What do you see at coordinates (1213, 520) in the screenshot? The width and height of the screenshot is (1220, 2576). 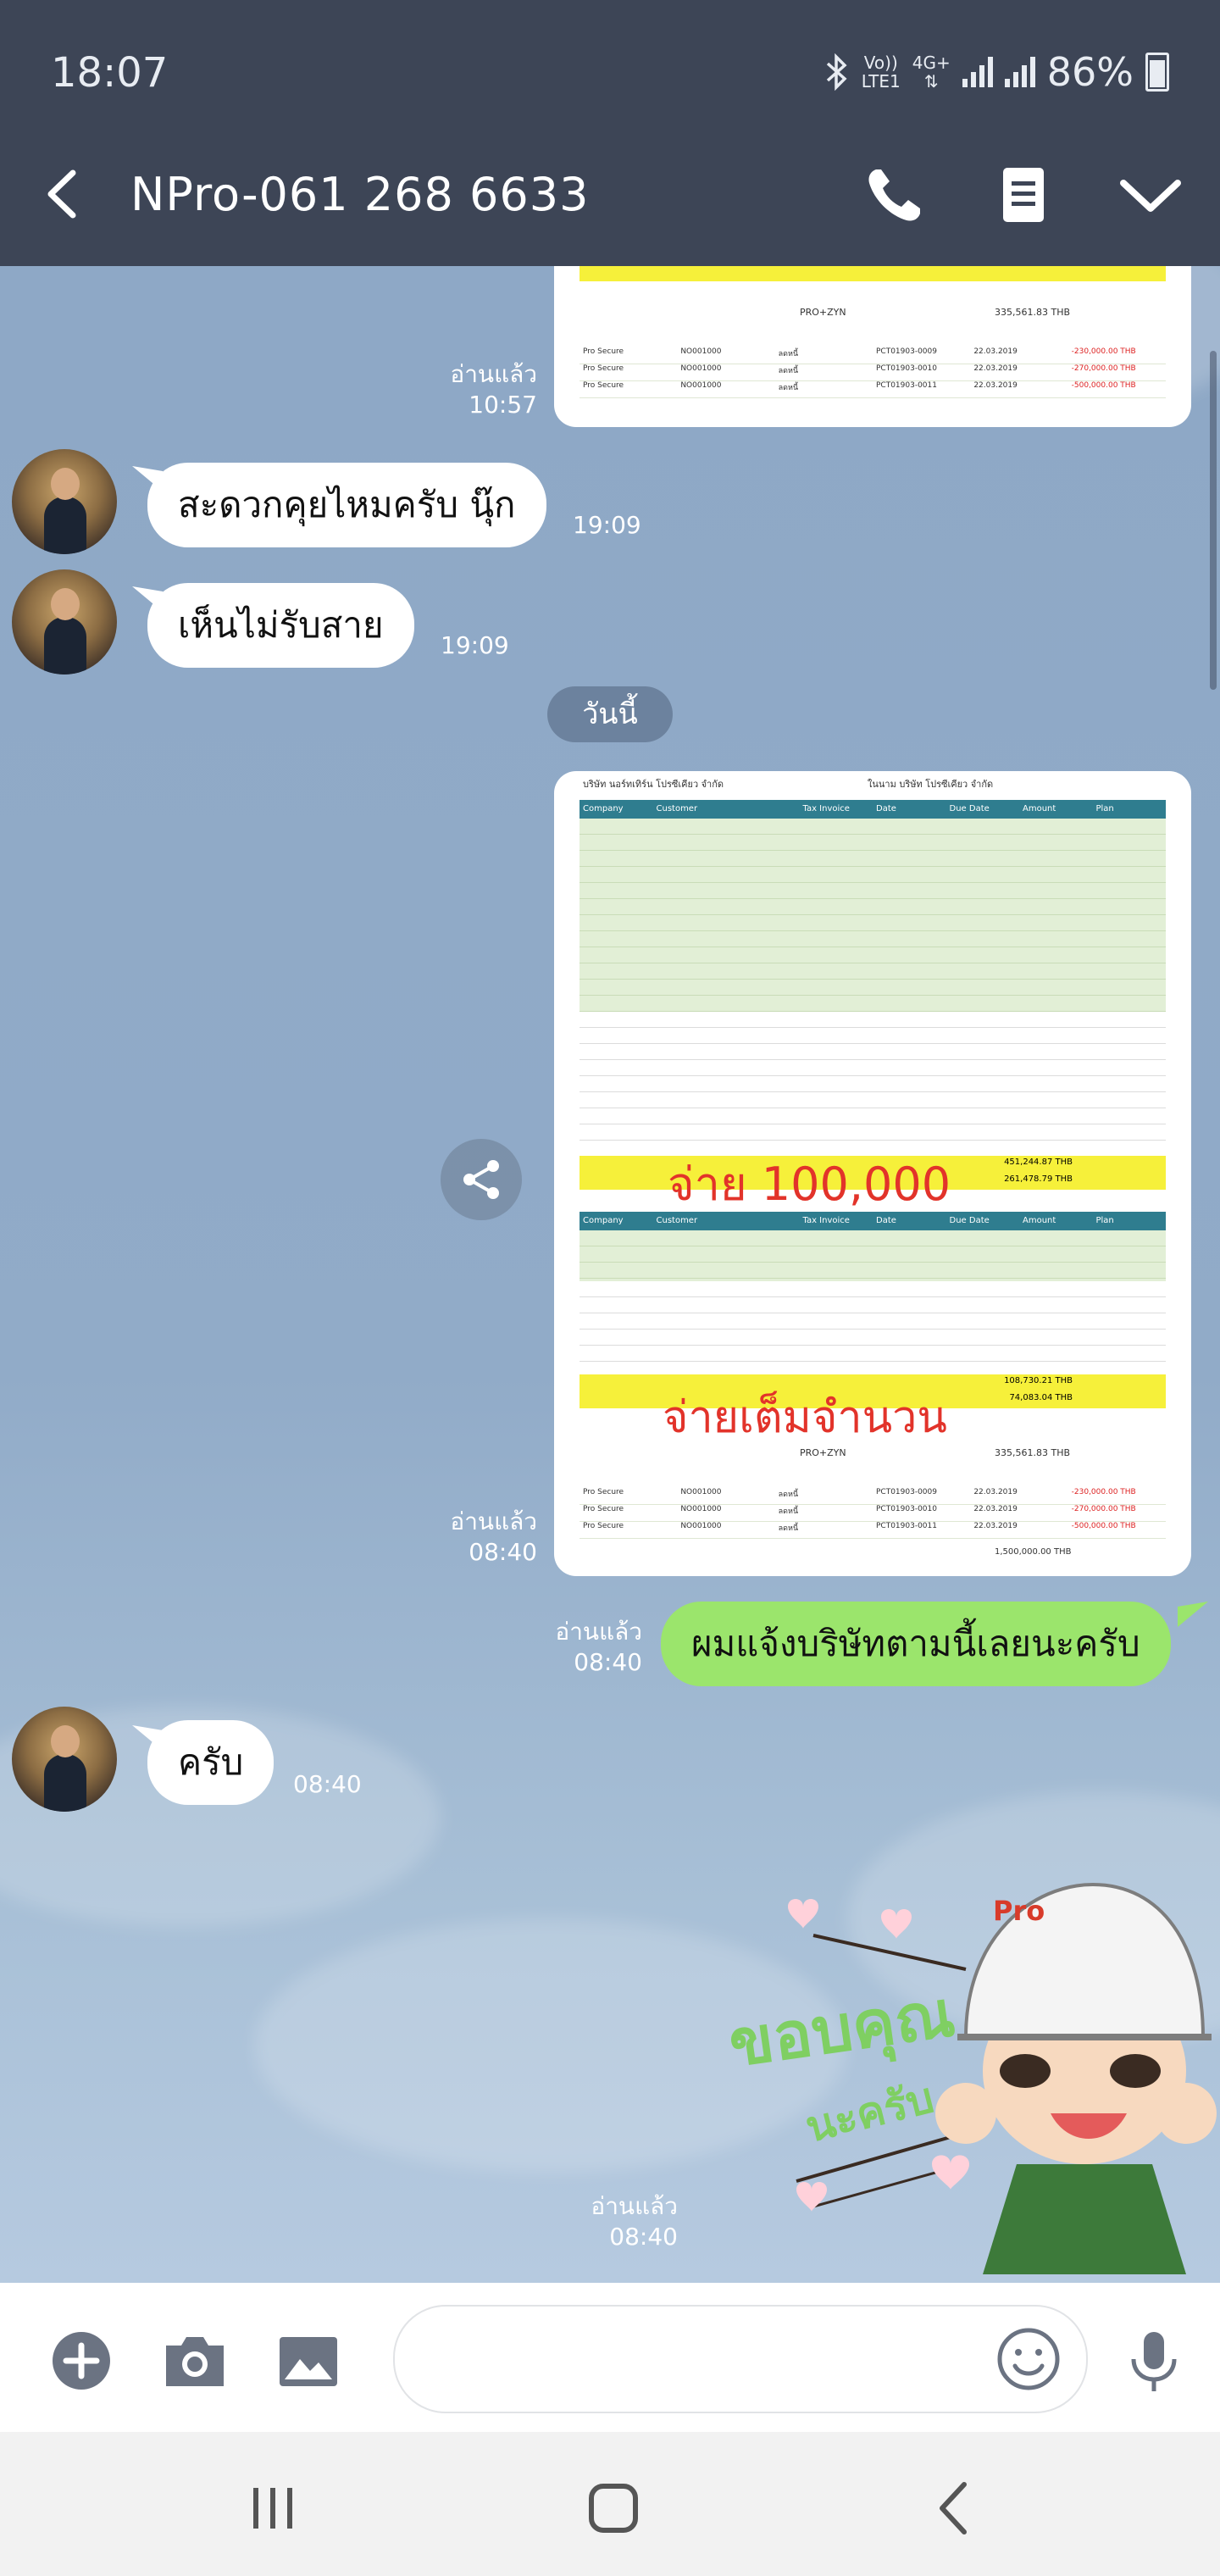 I see `scrollbar` at bounding box center [1213, 520].